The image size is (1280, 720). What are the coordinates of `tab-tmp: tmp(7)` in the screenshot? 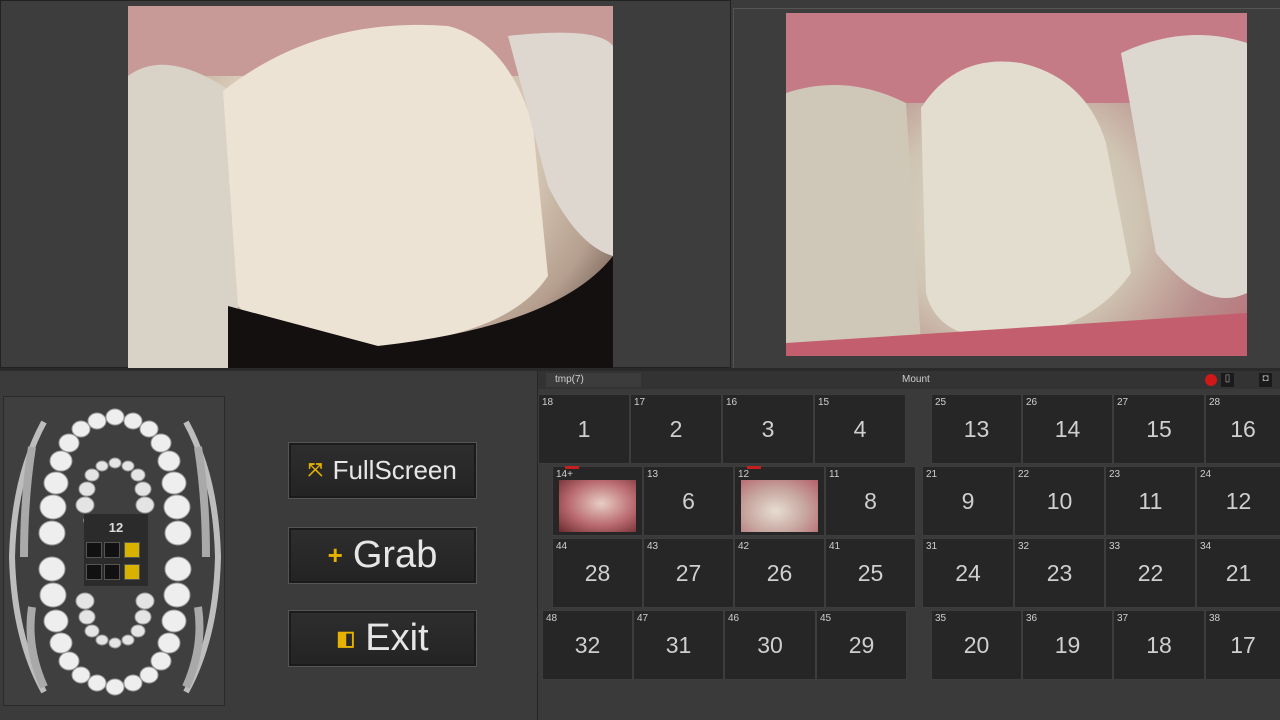 It's located at (593, 380).